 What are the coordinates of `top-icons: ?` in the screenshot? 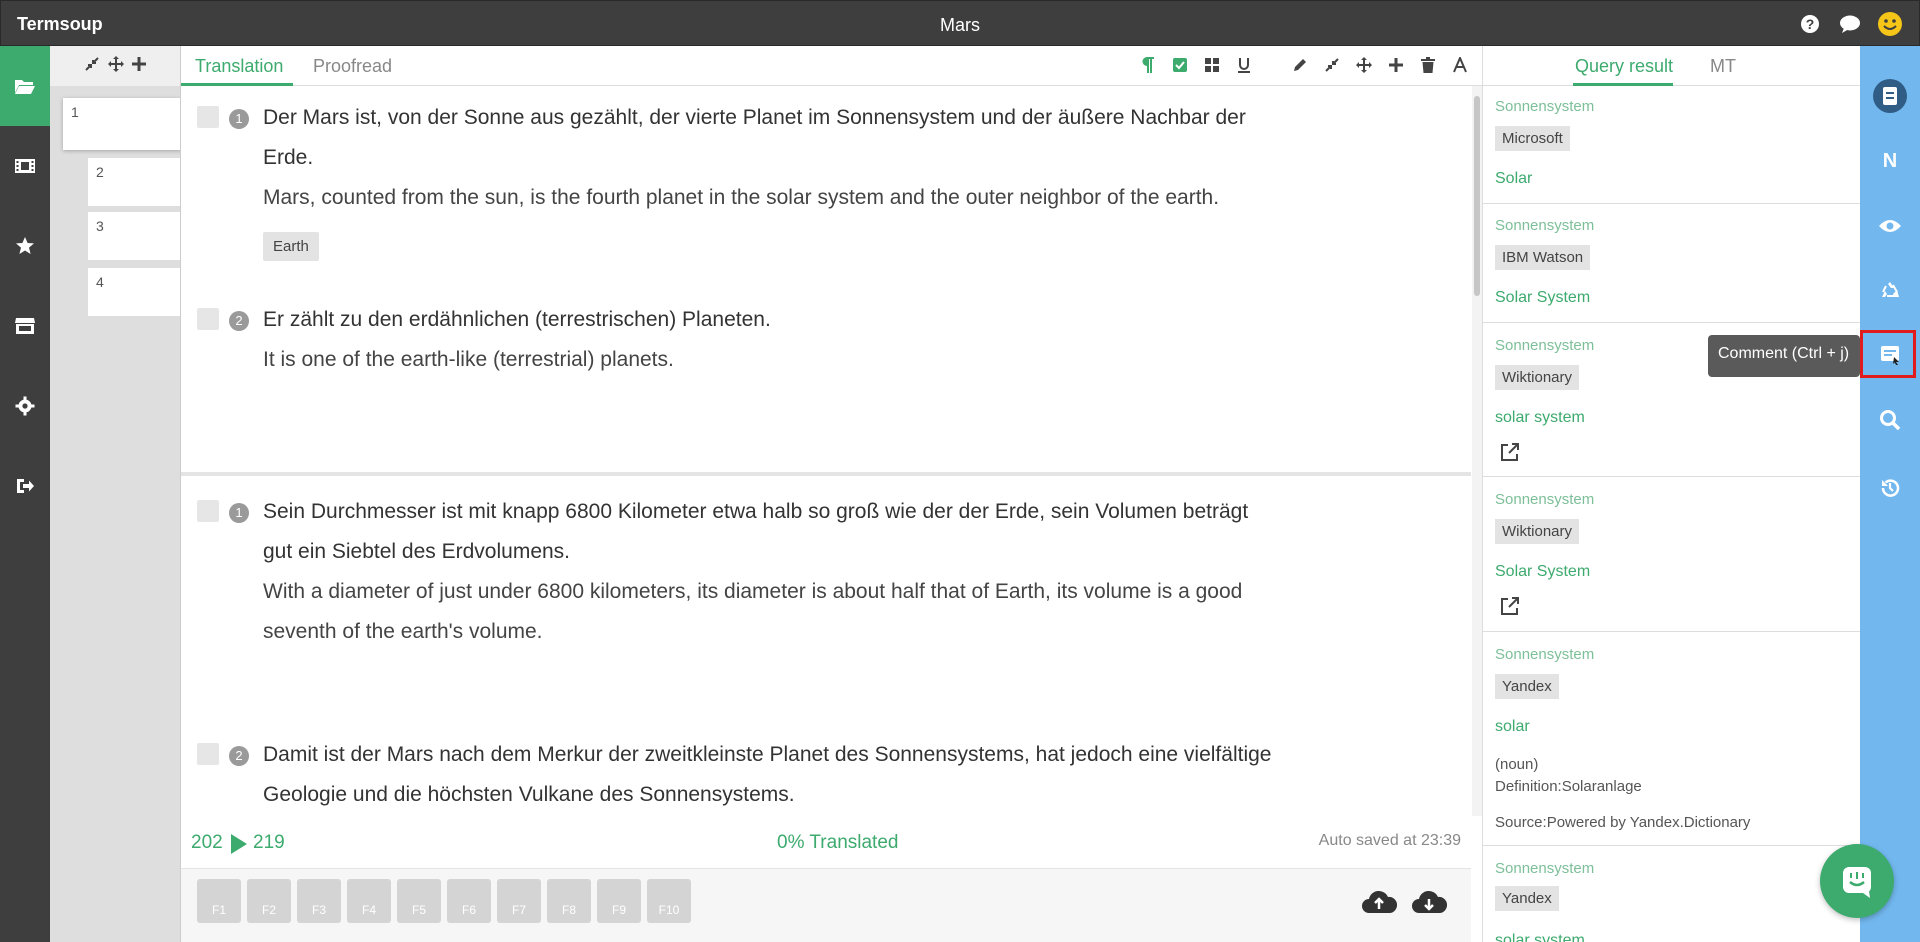 It's located at (1850, 24).